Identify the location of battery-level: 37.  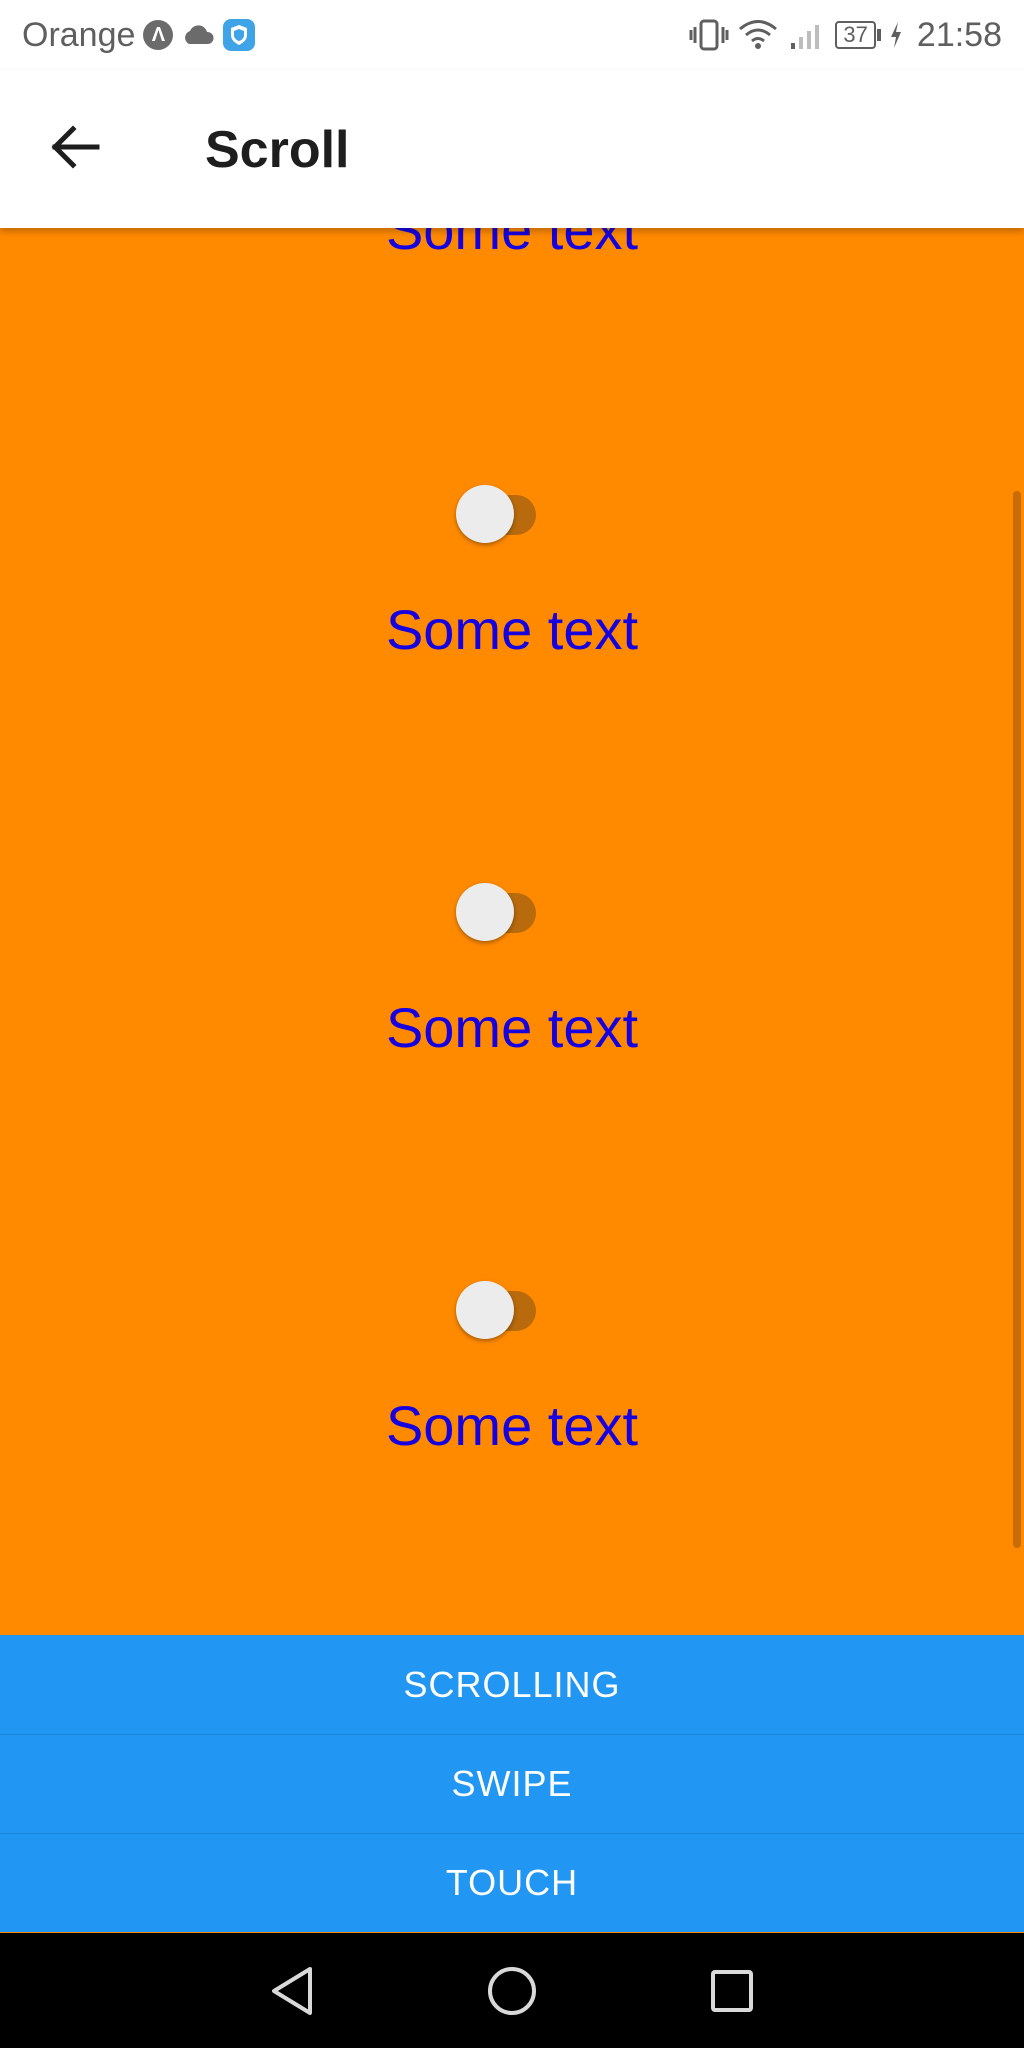
(855, 35).